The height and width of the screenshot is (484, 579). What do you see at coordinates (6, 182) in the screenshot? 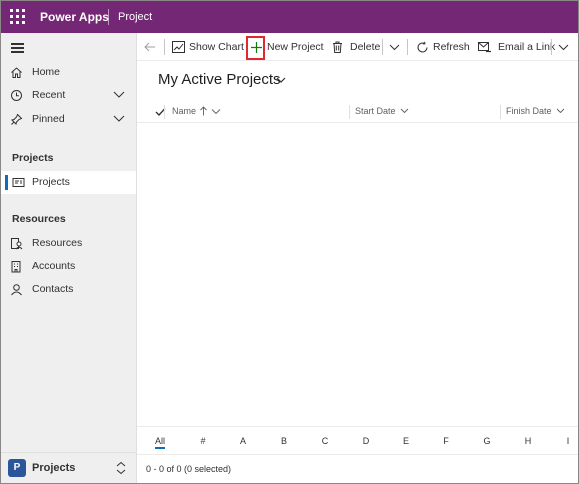
I see `selected-indicator` at bounding box center [6, 182].